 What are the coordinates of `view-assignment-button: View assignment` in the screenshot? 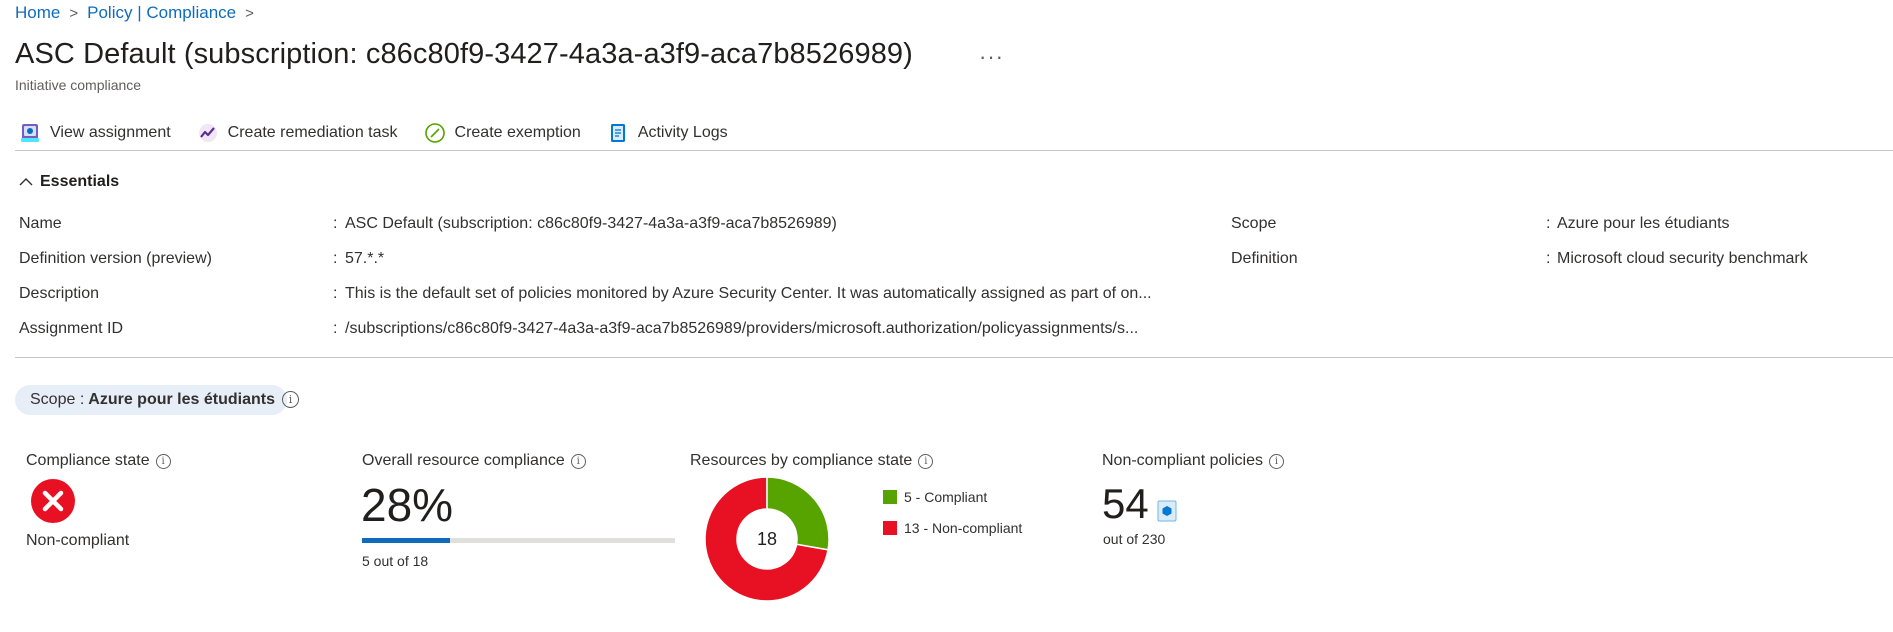 It's located at (95, 133).